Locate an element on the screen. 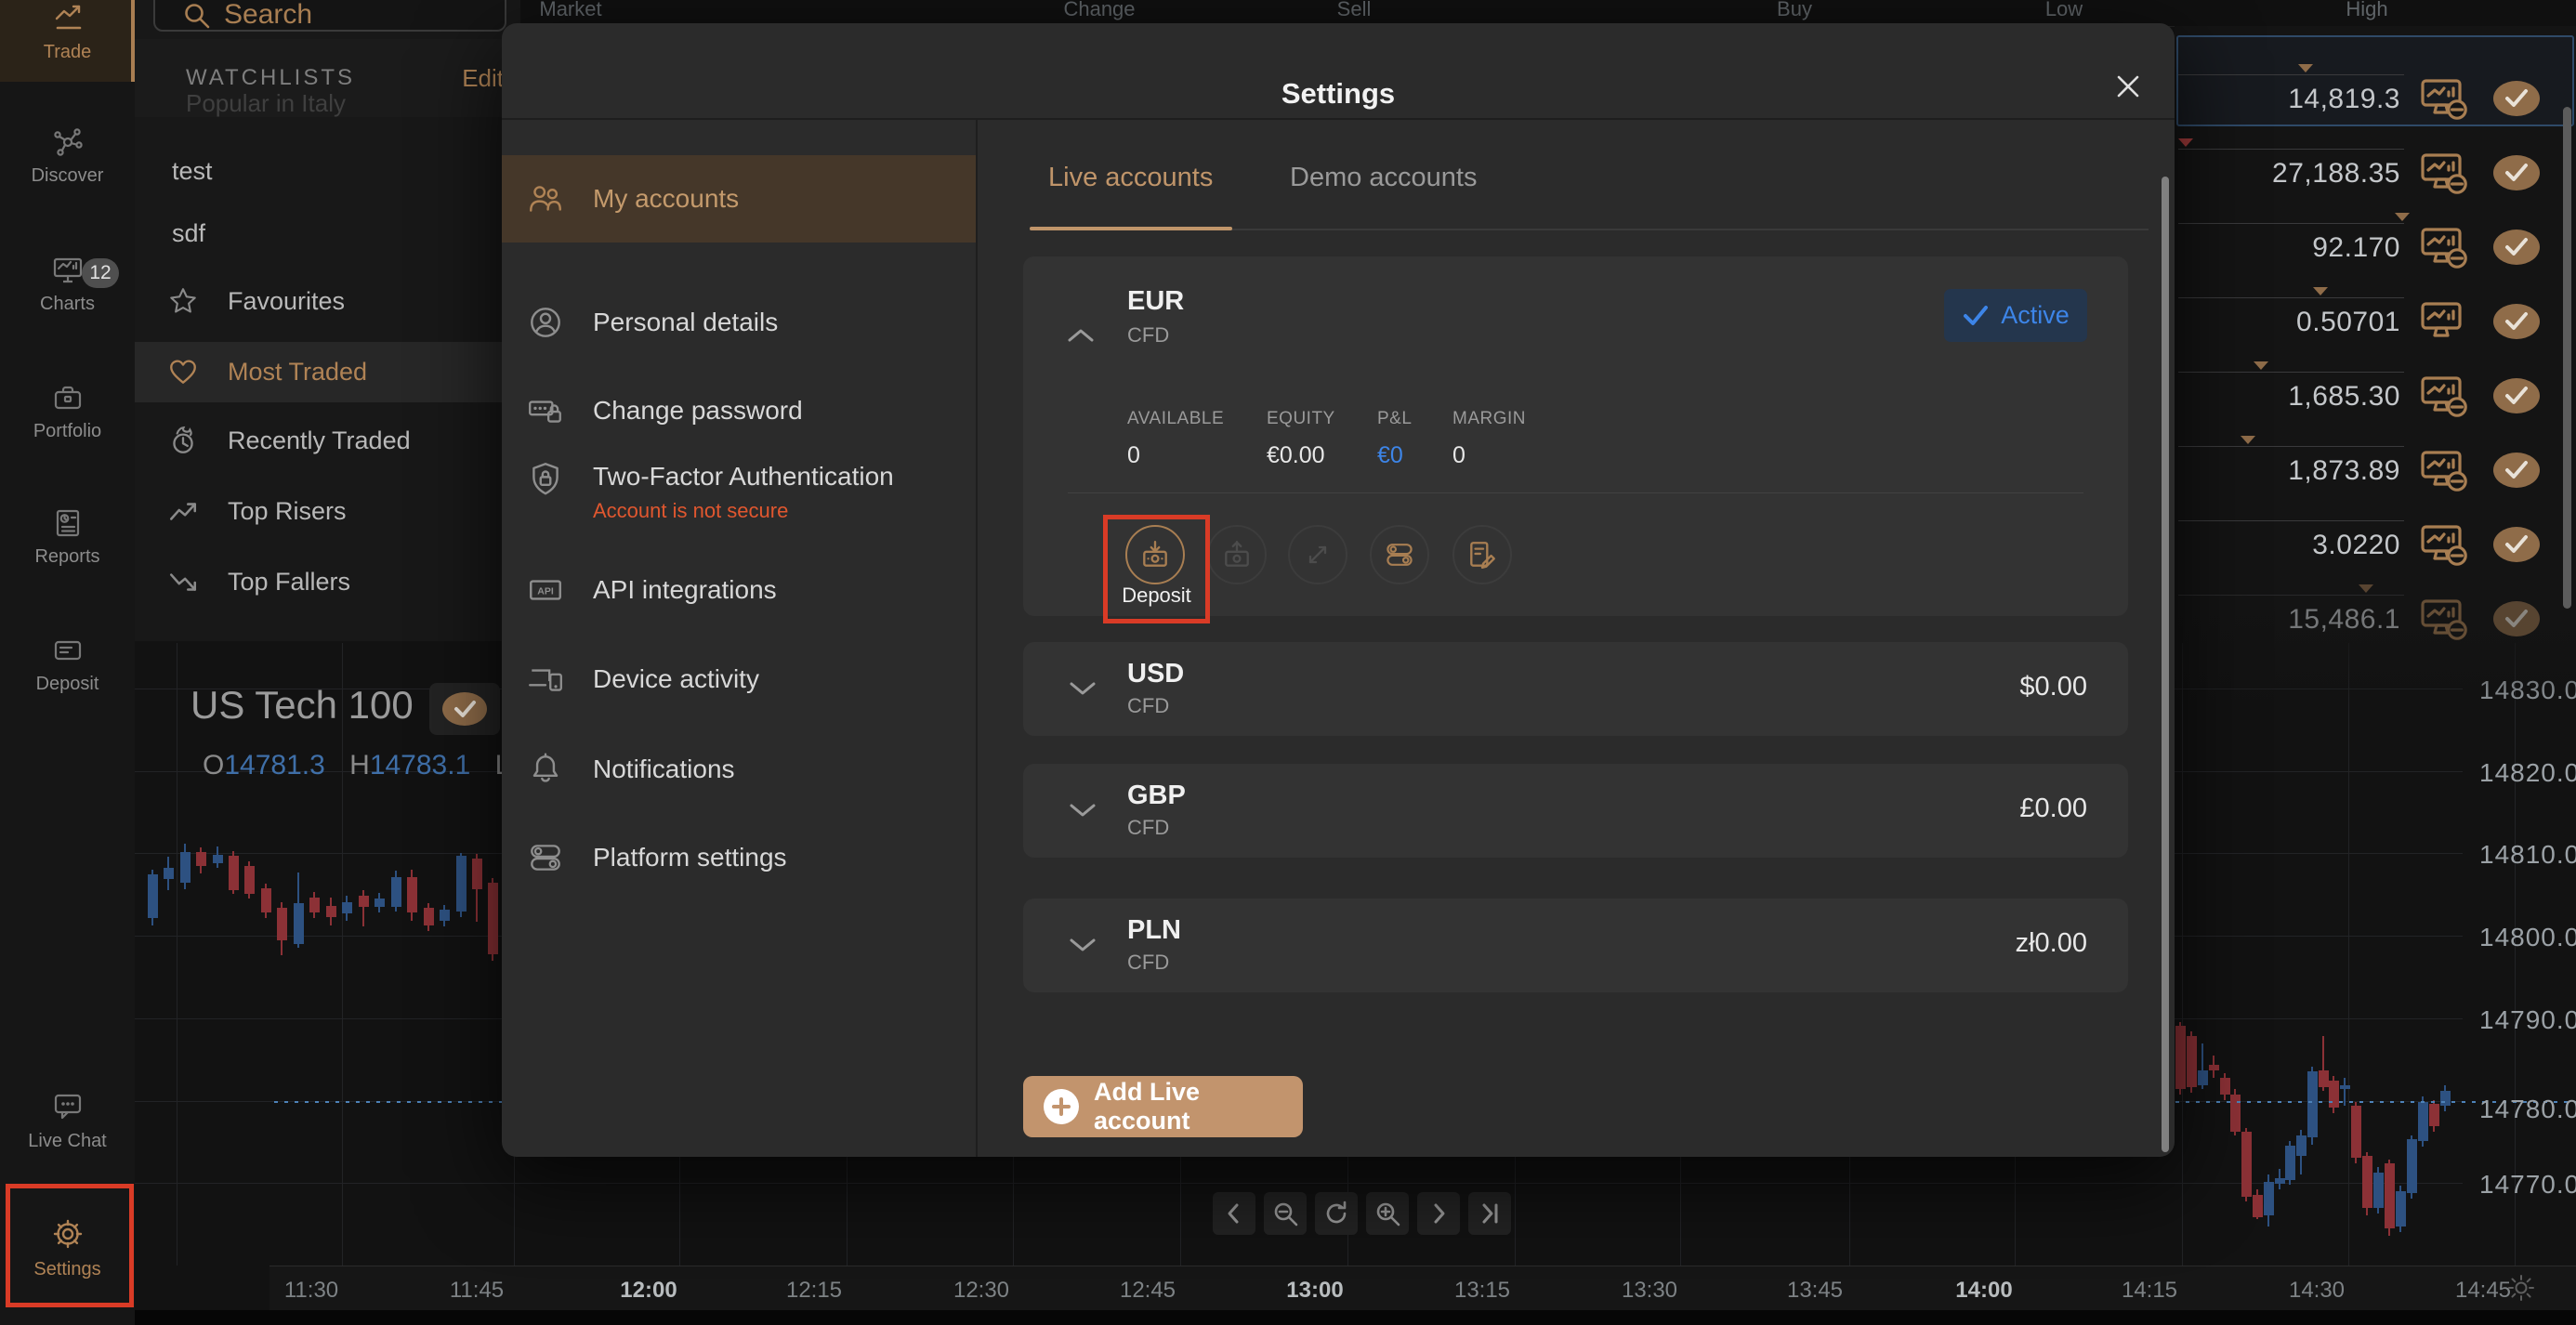  pan-right-button is located at coordinates (1438, 1213).